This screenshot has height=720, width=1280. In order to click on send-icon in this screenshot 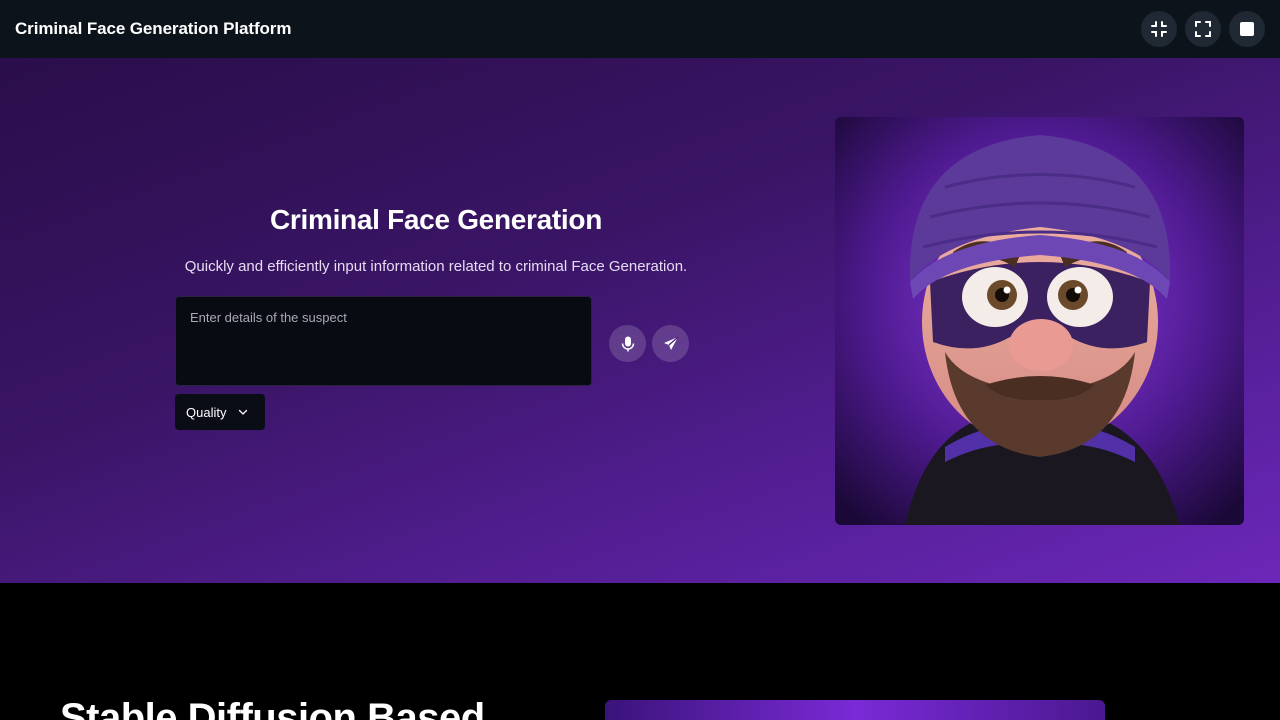, I will do `click(670, 343)`.